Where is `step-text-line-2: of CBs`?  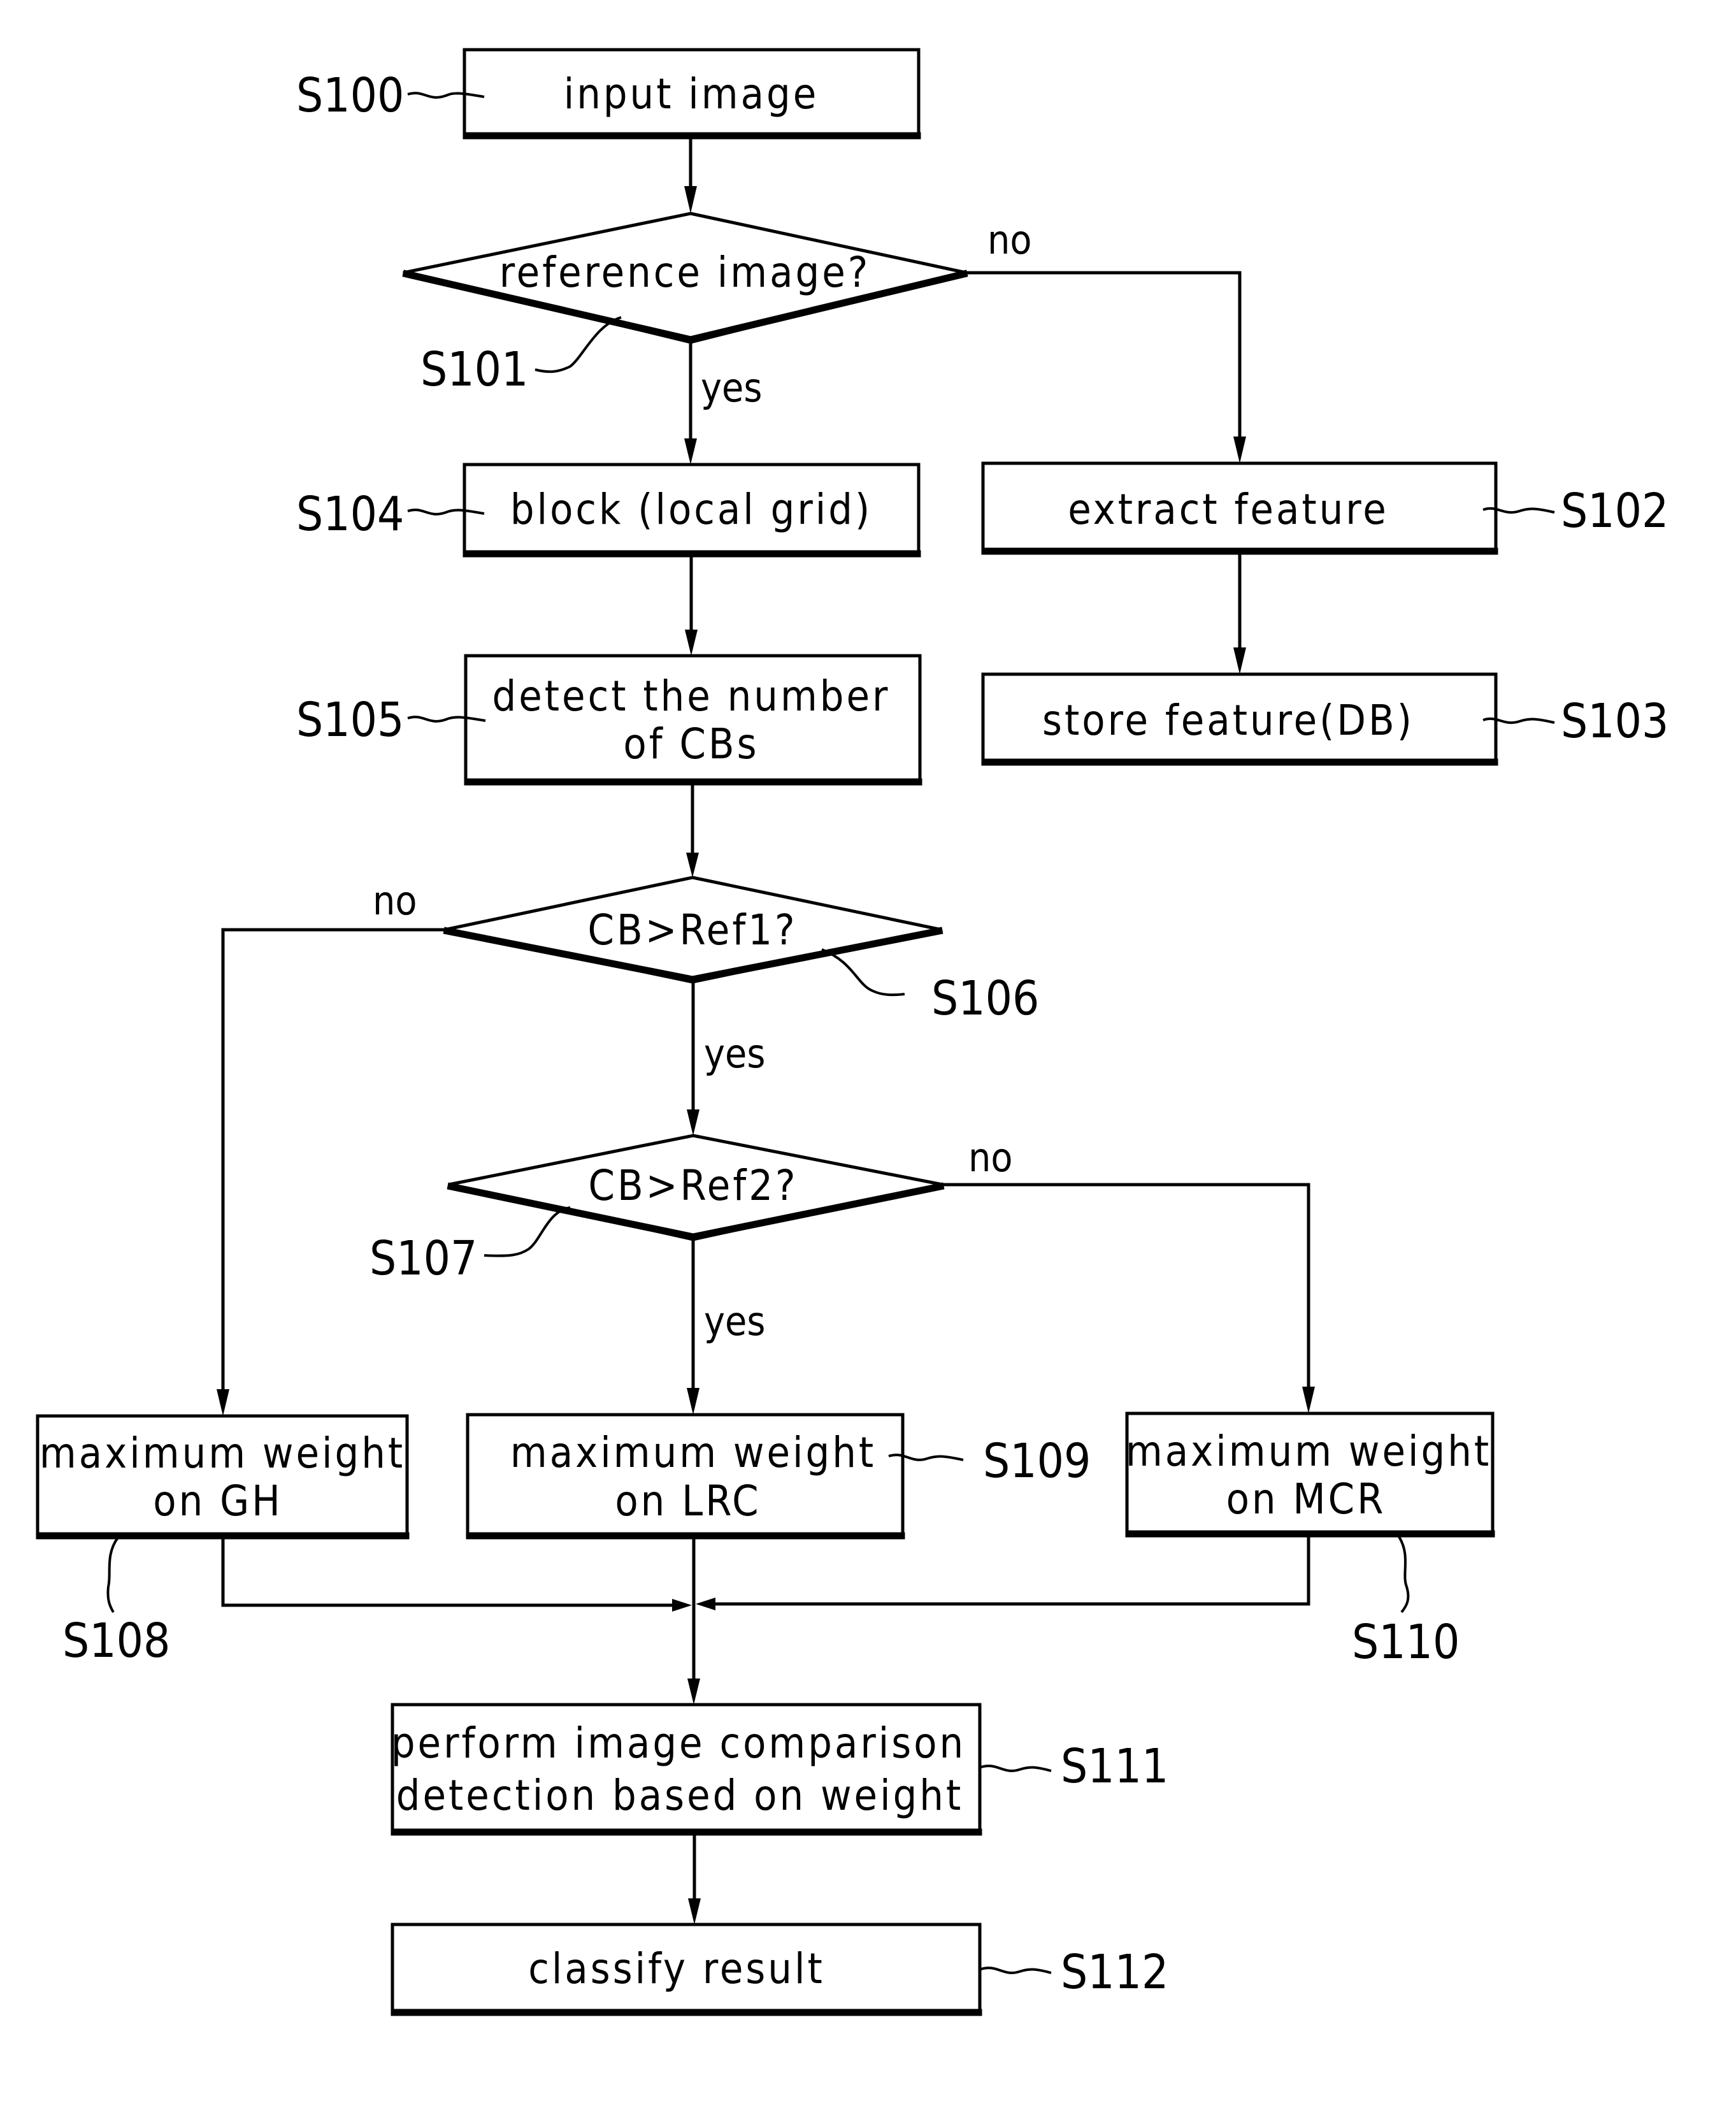 step-text-line-2: of CBs is located at coordinates (691, 744).